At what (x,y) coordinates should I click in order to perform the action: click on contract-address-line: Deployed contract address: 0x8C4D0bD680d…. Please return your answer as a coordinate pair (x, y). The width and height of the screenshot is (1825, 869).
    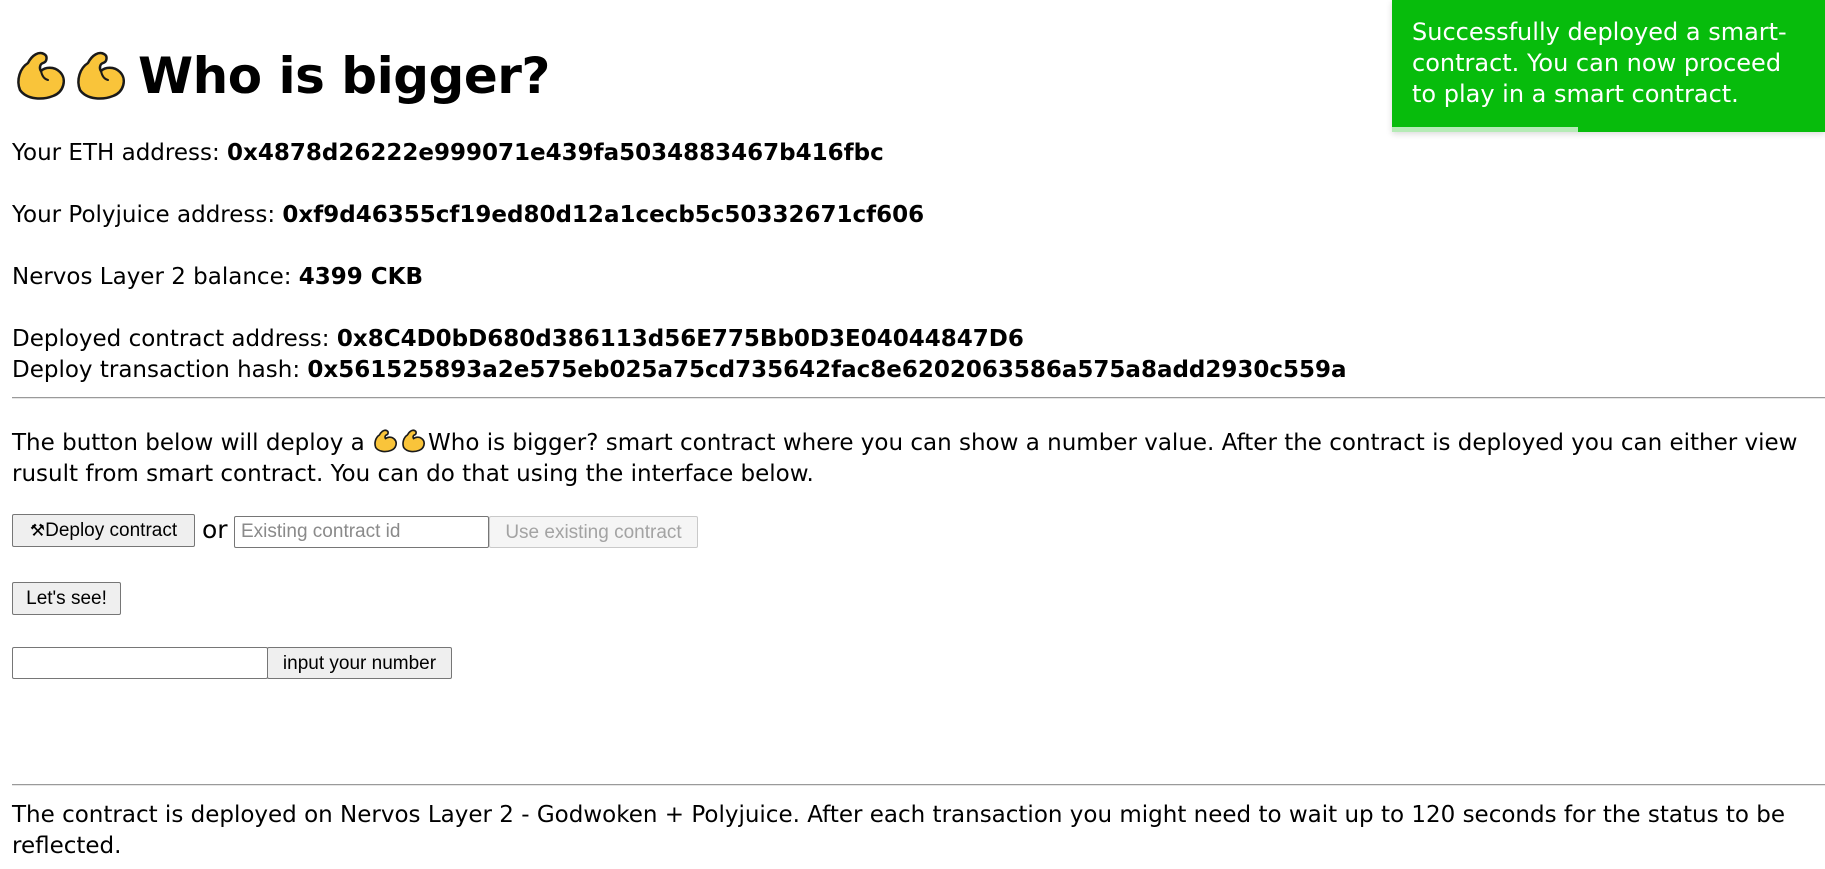
    Looking at the image, I should click on (518, 339).